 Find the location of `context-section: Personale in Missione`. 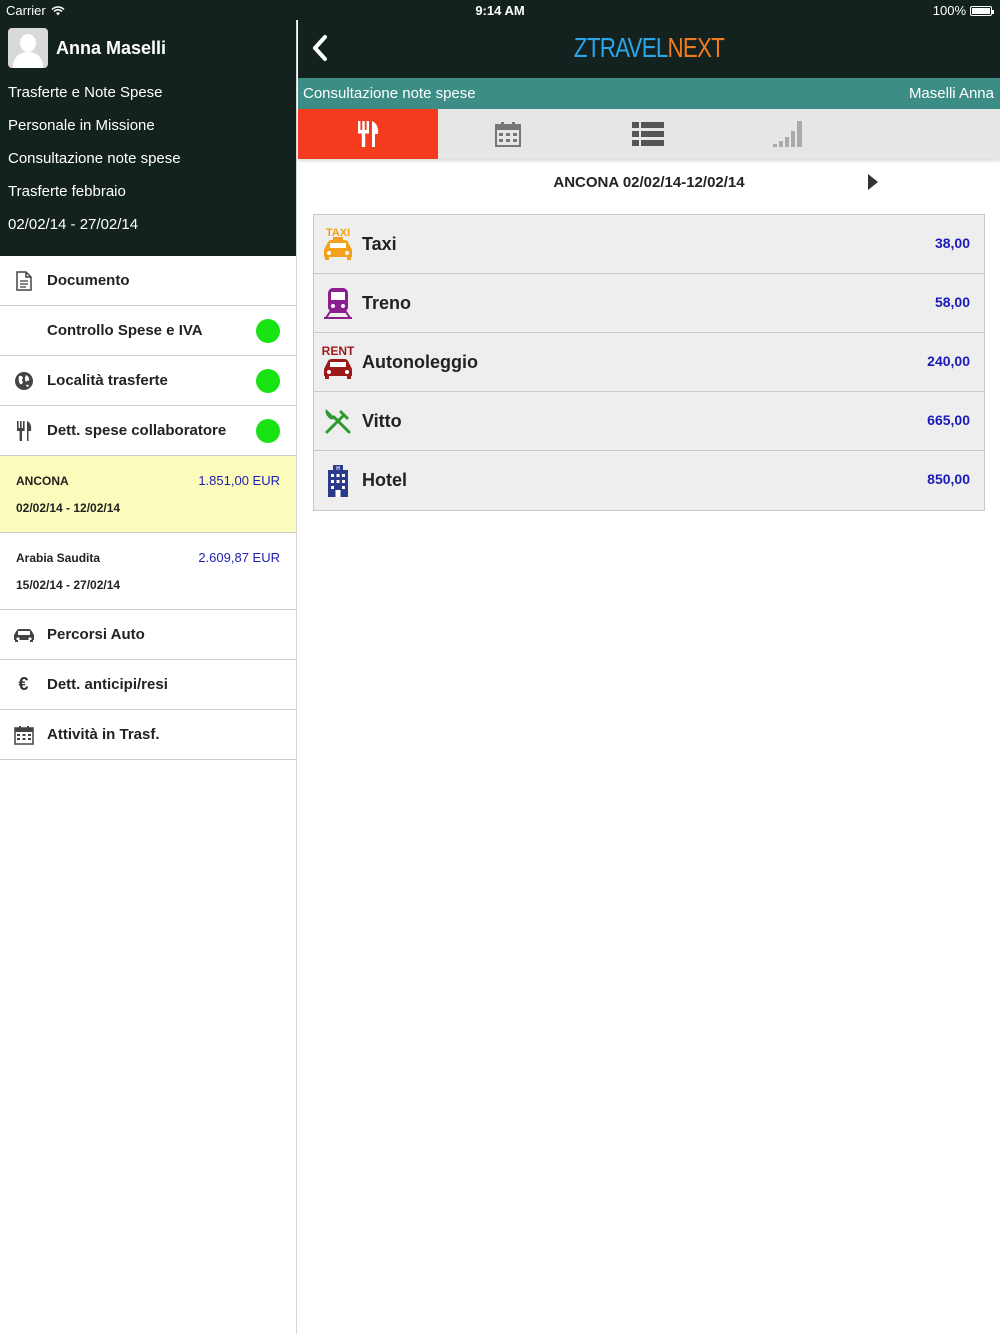

context-section: Personale in Missione is located at coordinates (81, 125).